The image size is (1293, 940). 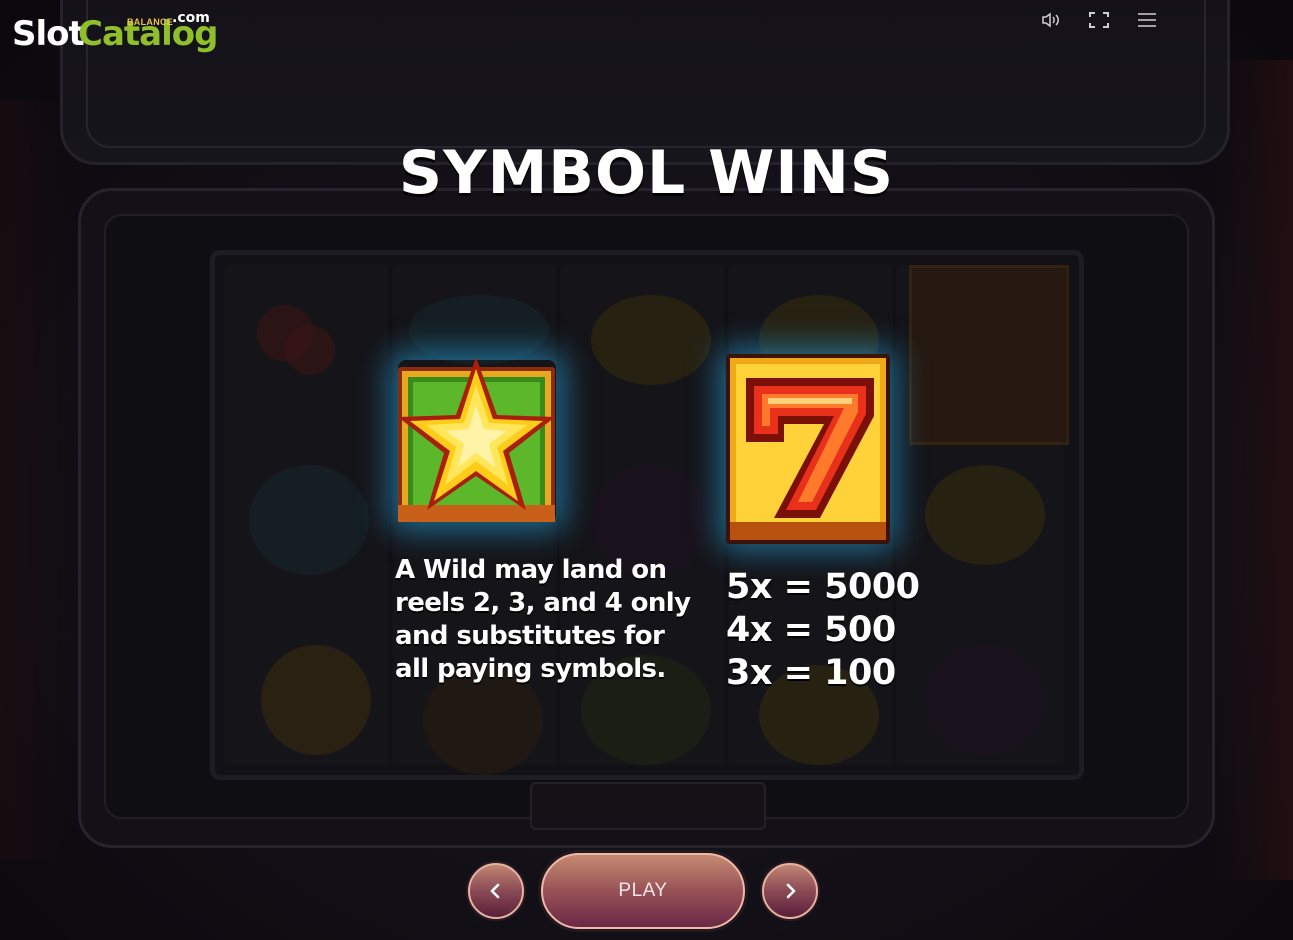 I want to click on seven-icon, so click(x=808, y=449).